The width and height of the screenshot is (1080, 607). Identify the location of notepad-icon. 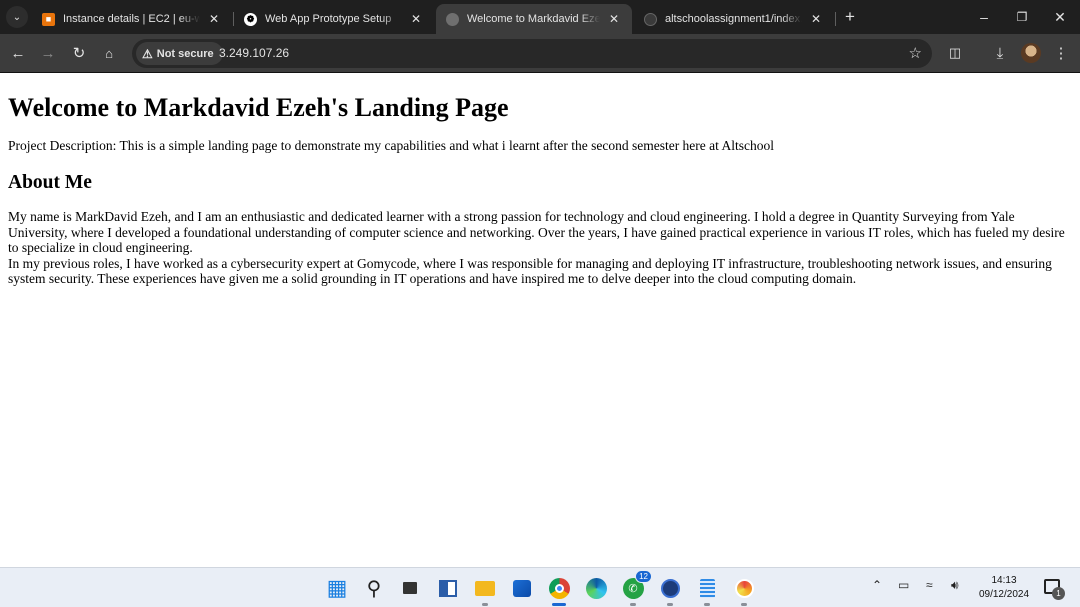
(707, 590).